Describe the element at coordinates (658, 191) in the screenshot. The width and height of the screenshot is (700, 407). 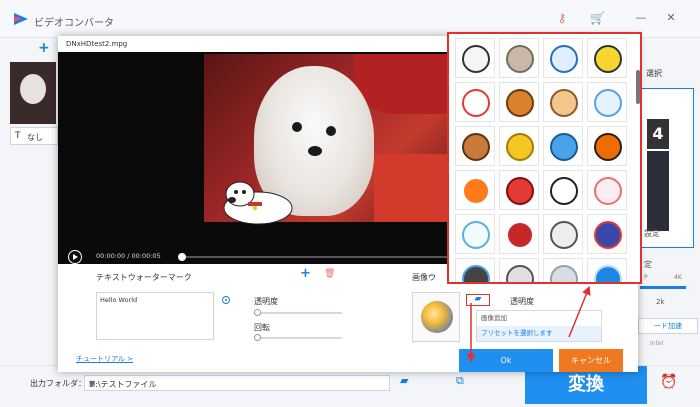
I see `format-thumb` at that location.